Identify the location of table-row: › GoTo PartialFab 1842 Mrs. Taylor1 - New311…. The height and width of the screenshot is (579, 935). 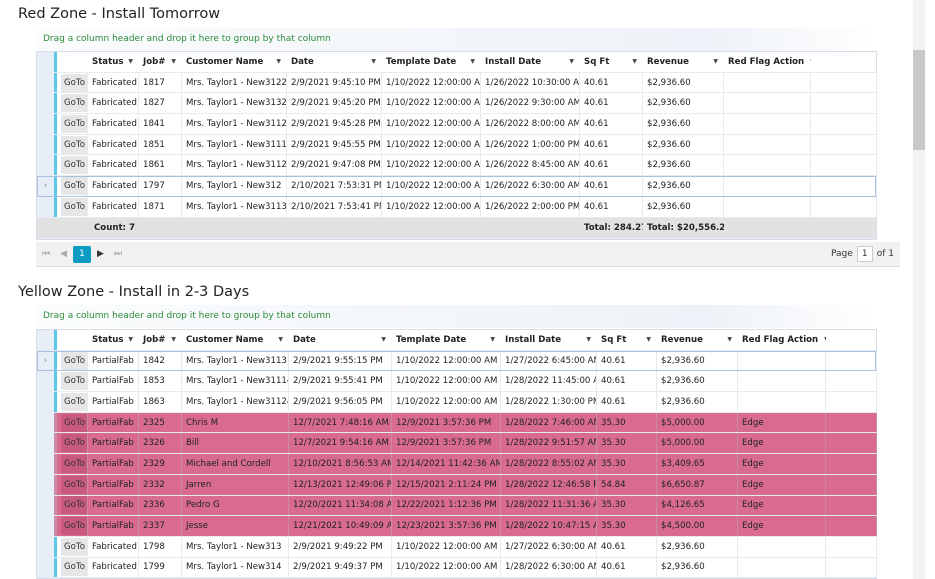
(457, 361).